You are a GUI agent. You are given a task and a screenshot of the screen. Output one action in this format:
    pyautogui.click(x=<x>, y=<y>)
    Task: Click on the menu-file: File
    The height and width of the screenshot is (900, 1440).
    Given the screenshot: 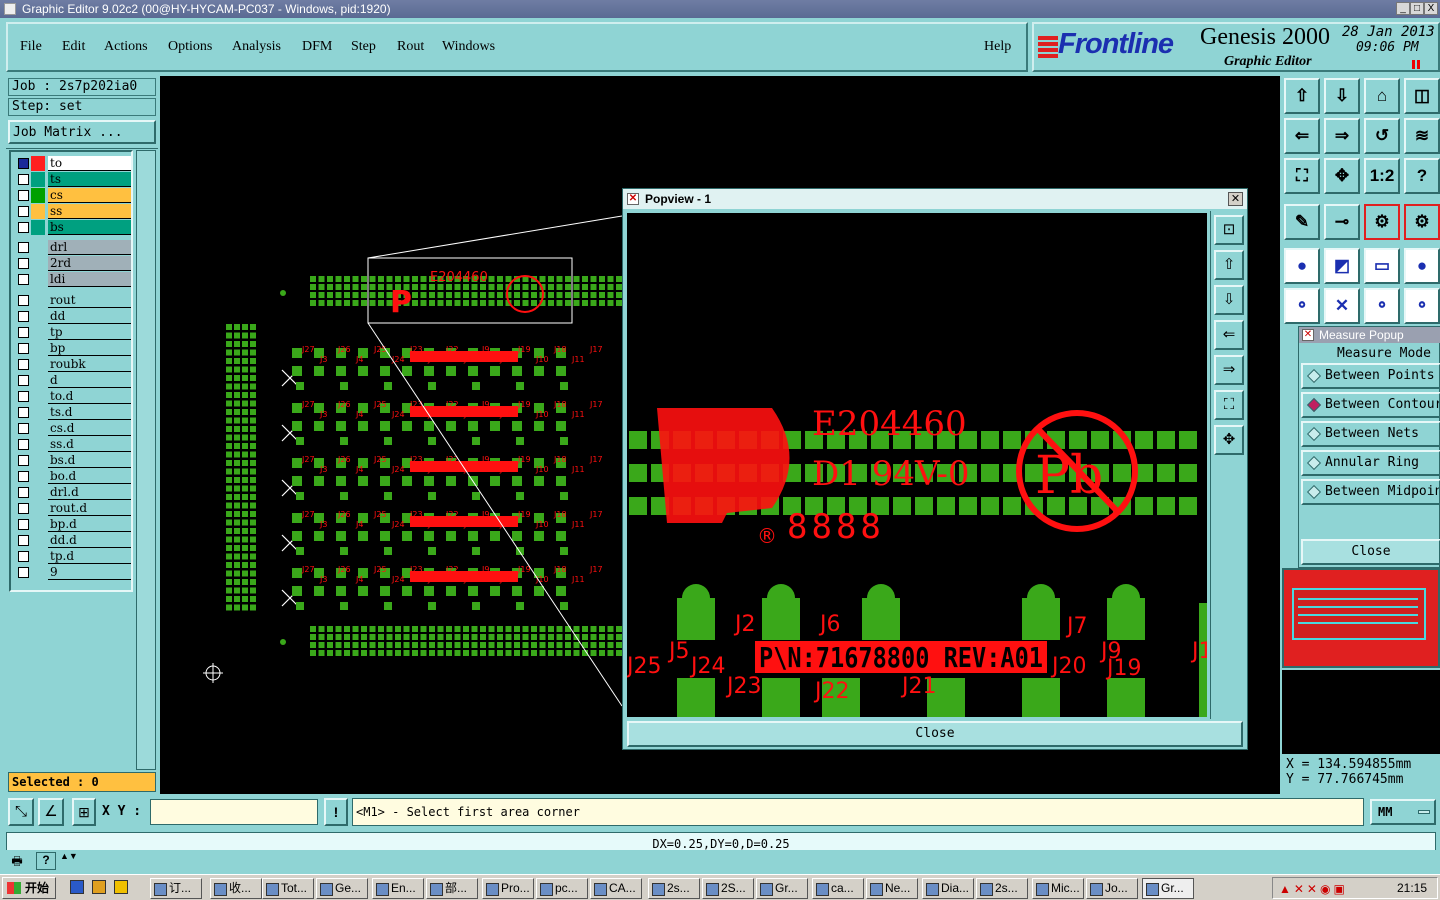 What is the action you would take?
    pyautogui.click(x=31, y=47)
    